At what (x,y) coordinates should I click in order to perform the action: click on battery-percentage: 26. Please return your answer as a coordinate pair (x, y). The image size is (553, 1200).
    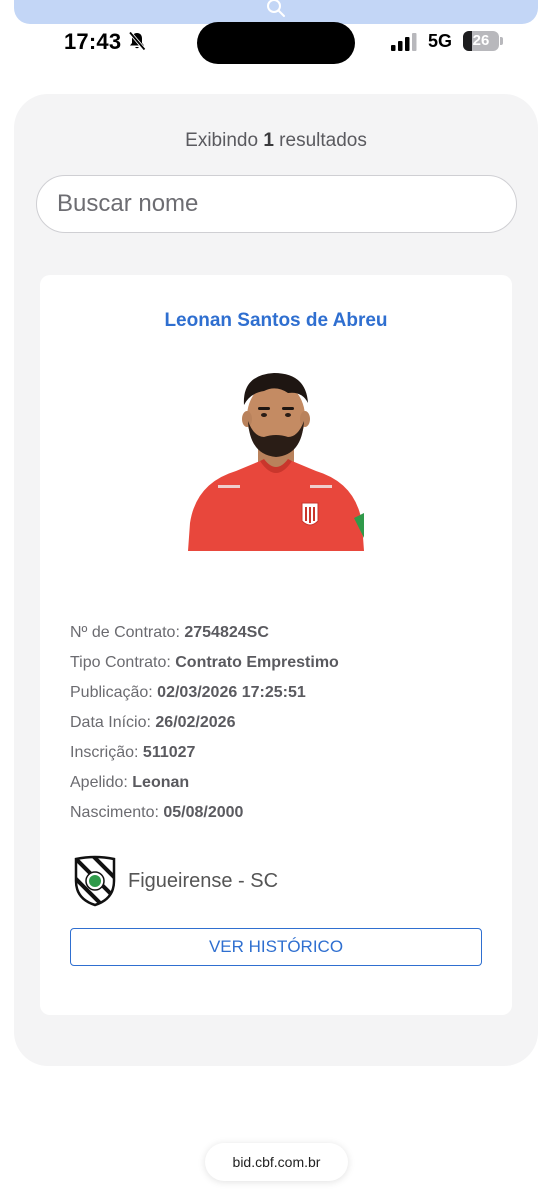
    Looking at the image, I should click on (481, 40).